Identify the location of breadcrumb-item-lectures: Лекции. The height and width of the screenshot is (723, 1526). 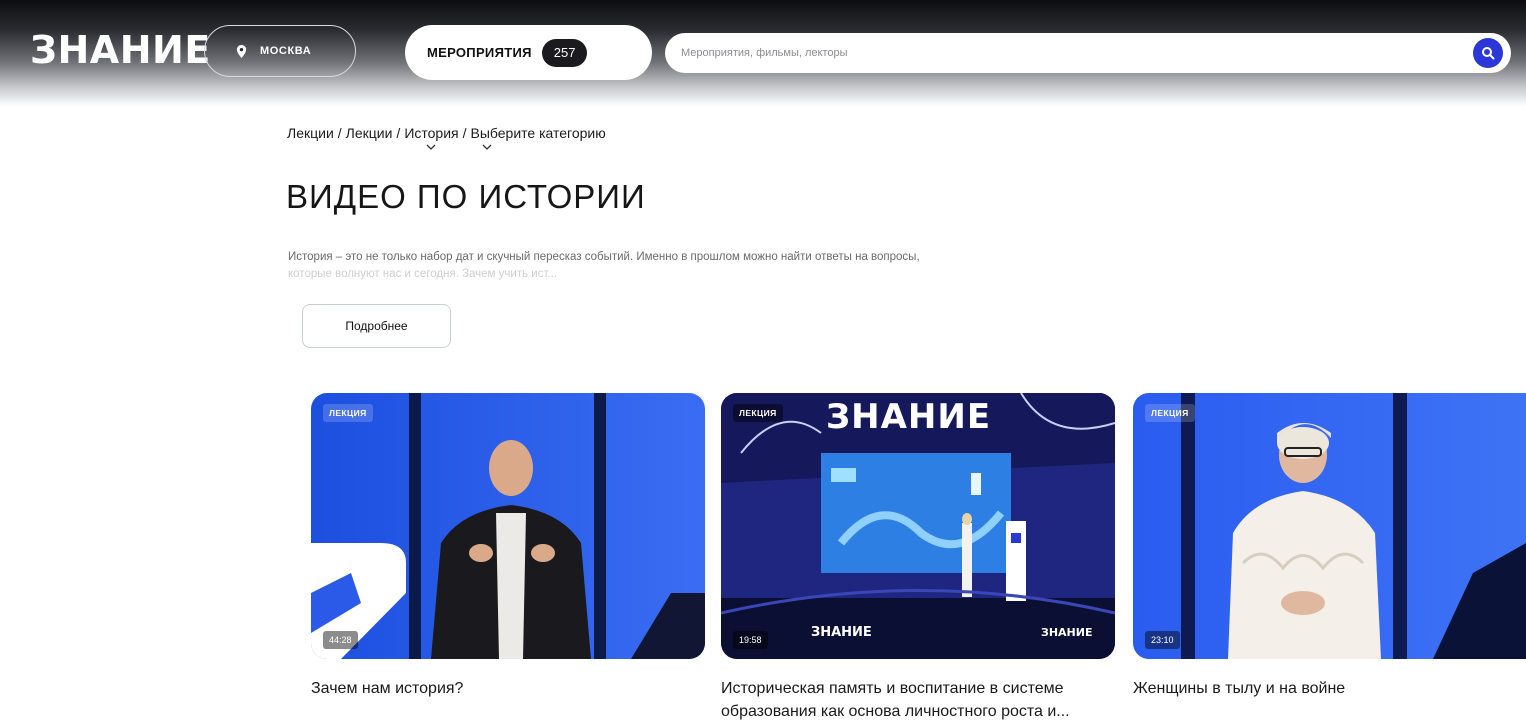
(310, 133).